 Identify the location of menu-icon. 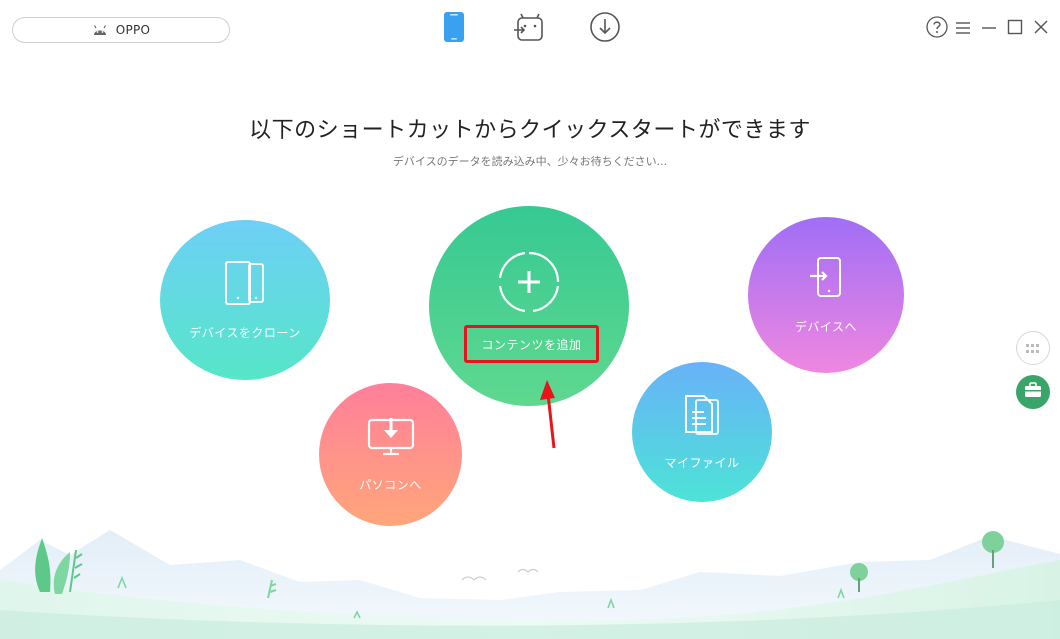
(963, 29).